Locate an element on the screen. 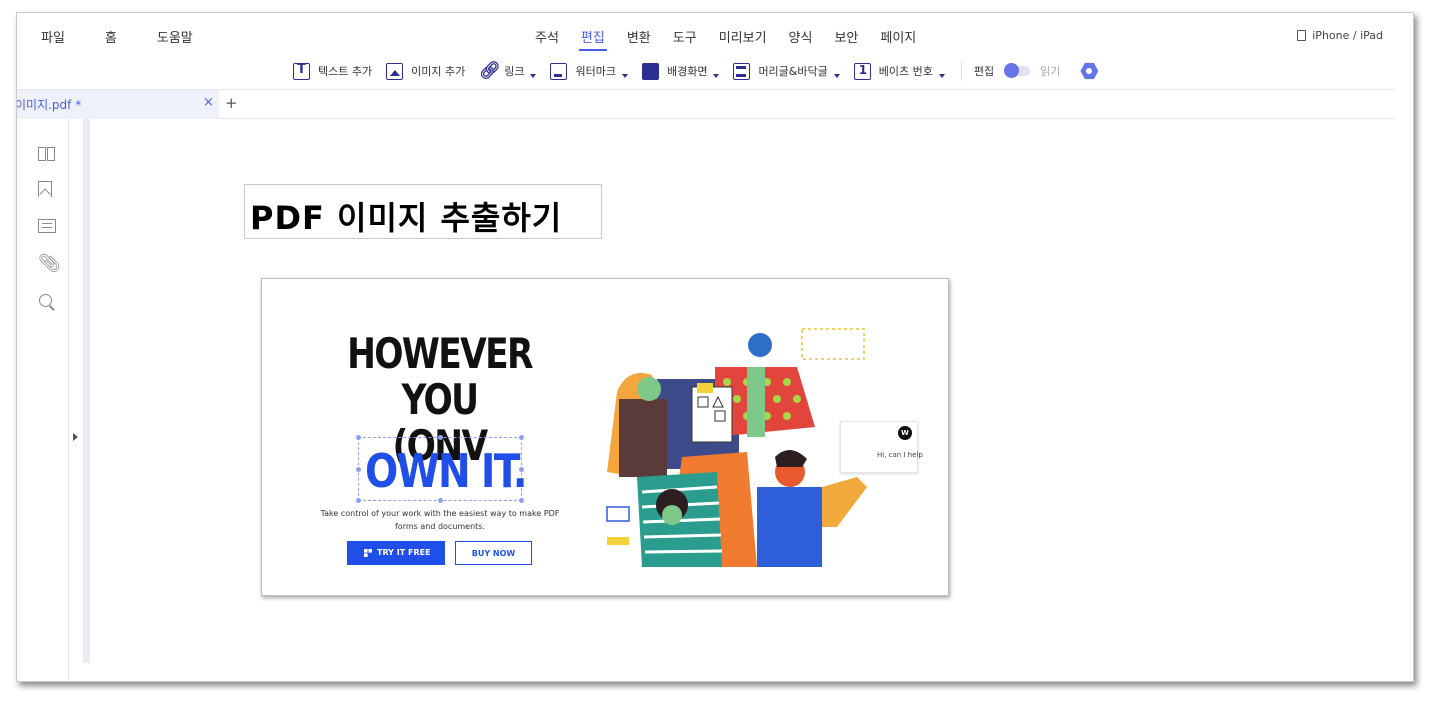 The height and width of the screenshot is (703, 1431). link-label: 링크 is located at coordinates (514, 71).